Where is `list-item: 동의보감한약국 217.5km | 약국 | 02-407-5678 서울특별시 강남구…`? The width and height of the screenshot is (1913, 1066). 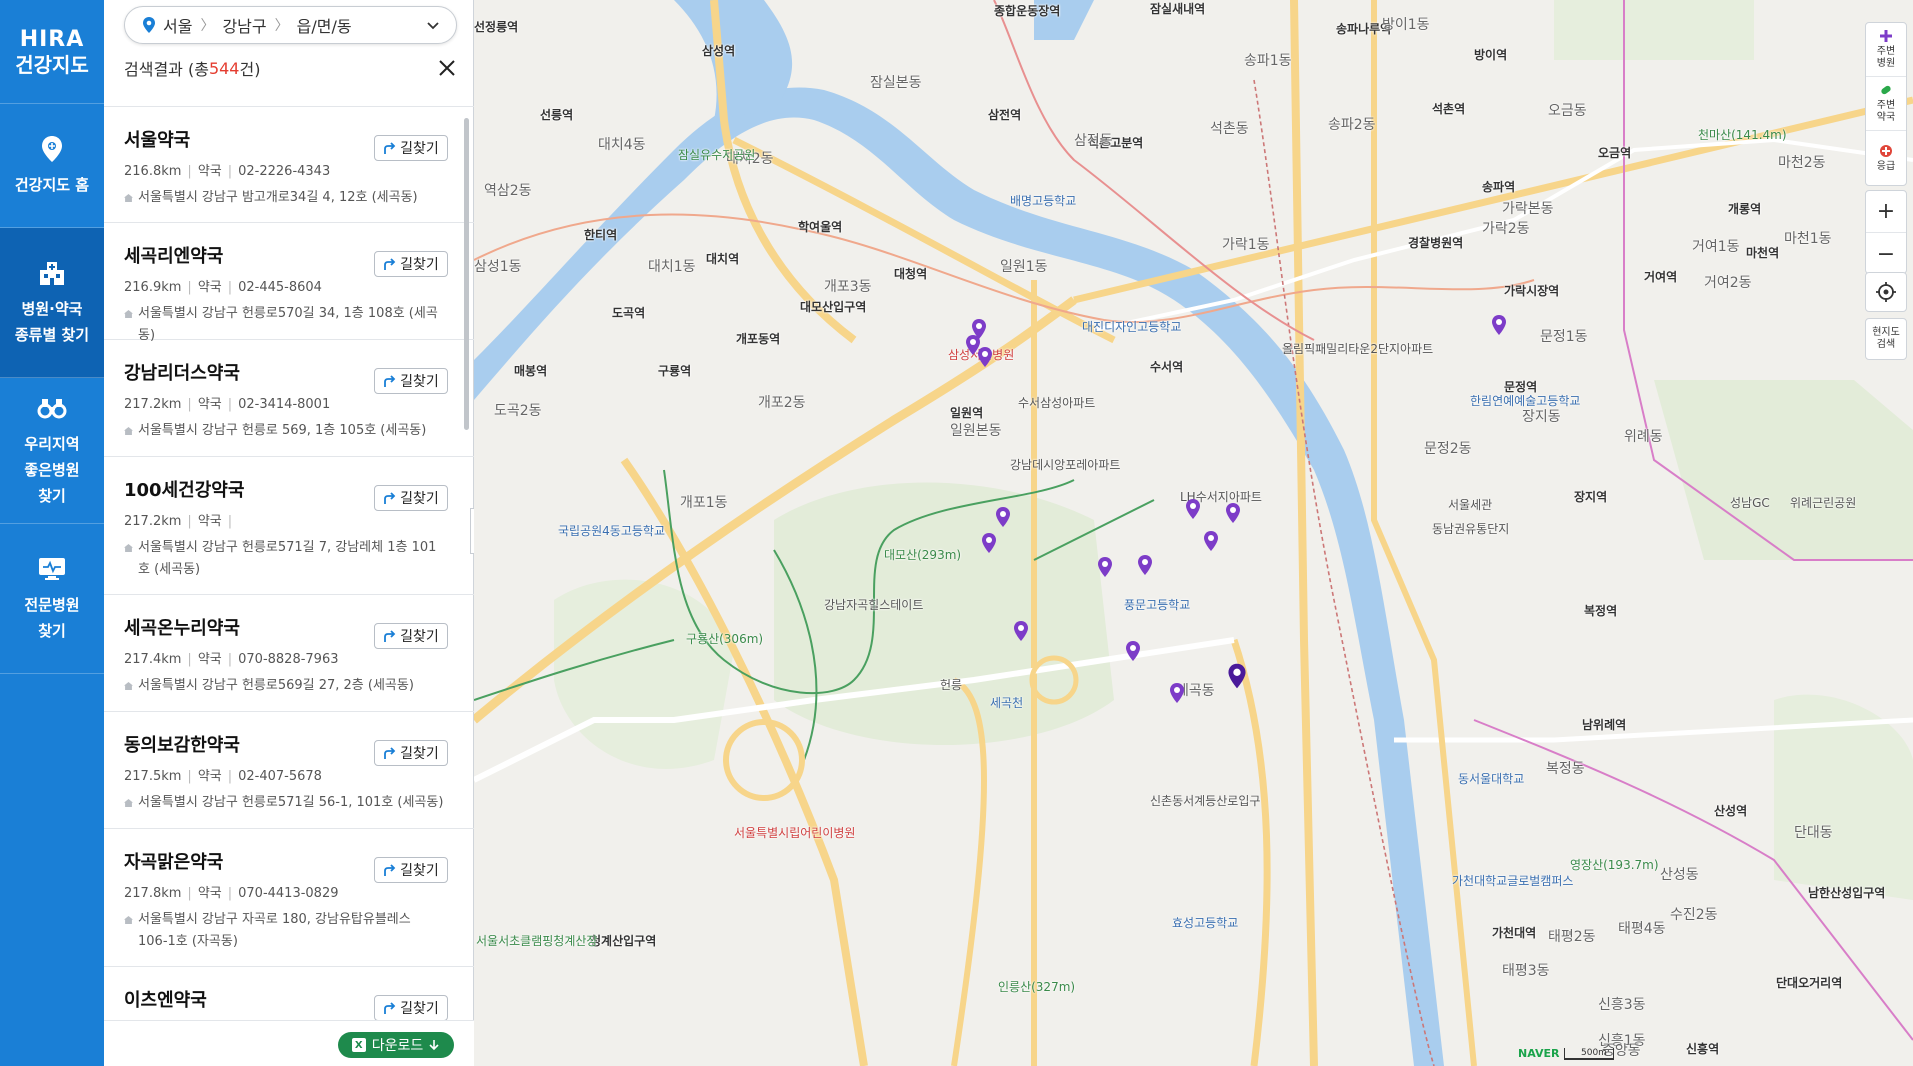 list-item: 동의보감한약국 217.5km | 약국 | 02-407-5678 서울특별시 강남구… is located at coordinates (289, 770).